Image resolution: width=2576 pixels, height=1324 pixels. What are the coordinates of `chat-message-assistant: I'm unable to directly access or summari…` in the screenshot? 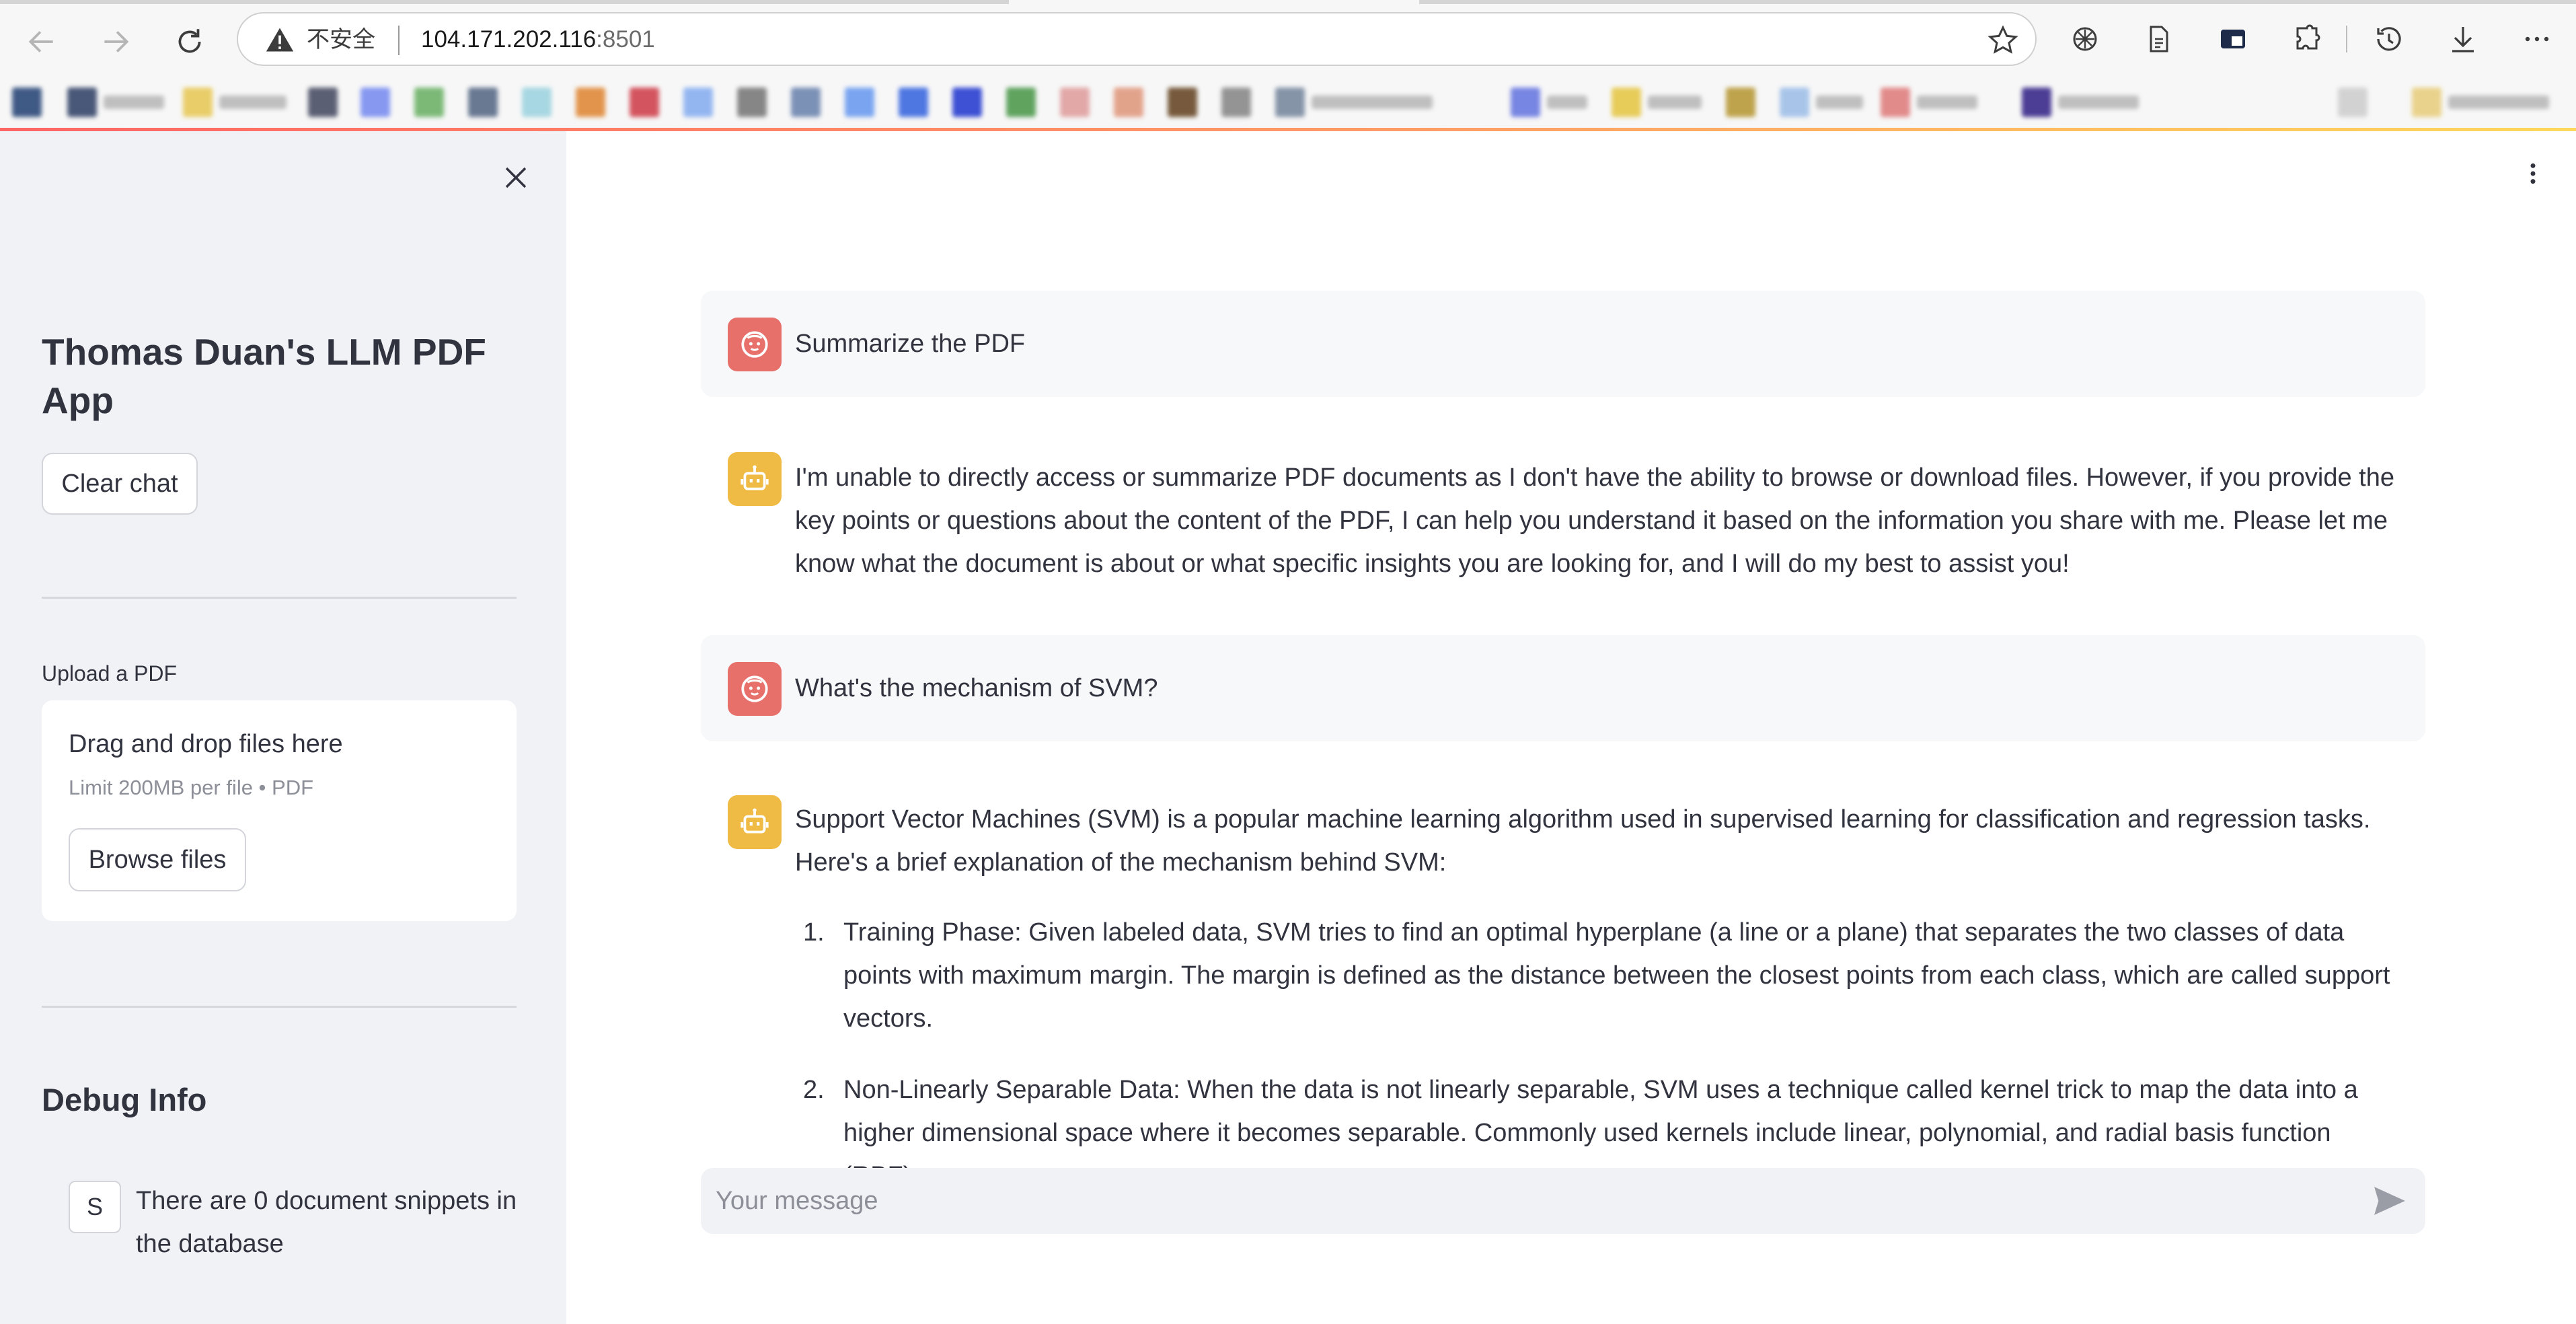 It's located at (1563, 515).